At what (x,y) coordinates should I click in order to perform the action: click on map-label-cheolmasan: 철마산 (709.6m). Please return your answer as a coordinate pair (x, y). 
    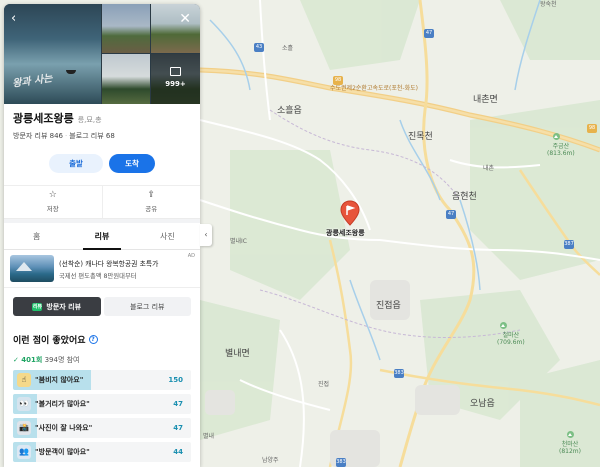
    Looking at the image, I should click on (511, 339).